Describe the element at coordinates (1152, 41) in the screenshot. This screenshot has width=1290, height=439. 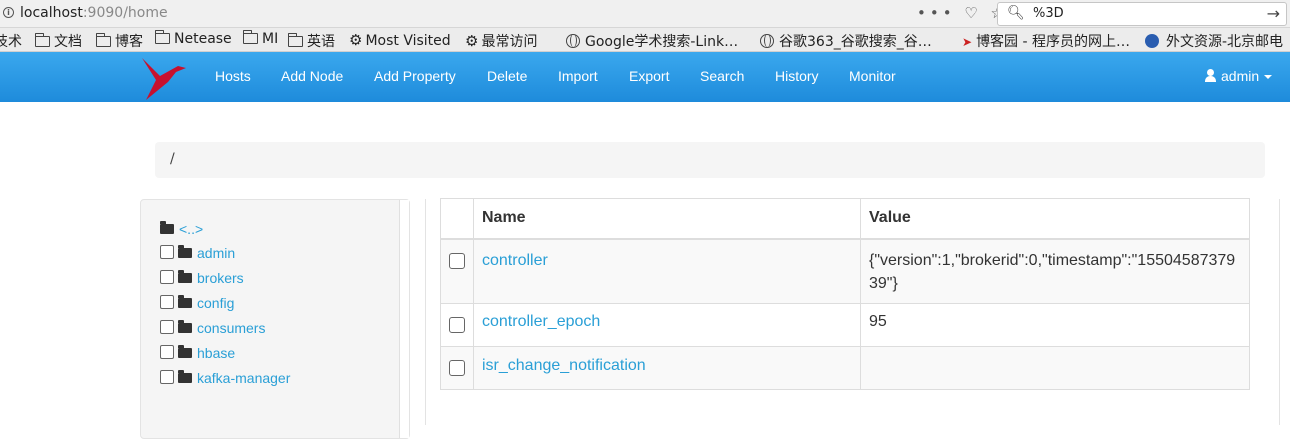
I see `blue-circle-icon` at that location.